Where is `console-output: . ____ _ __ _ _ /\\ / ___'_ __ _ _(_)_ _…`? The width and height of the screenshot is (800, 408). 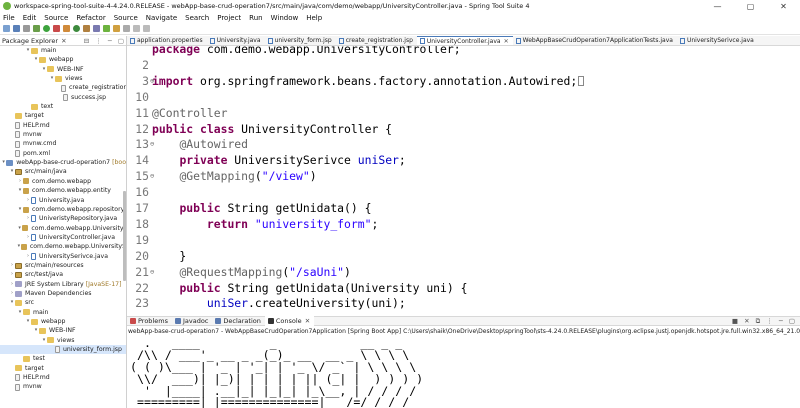
console-output: . ____ _ __ _ _ /\\ / ___'_ __ _ _(_)_ _… is located at coordinates (465, 373).